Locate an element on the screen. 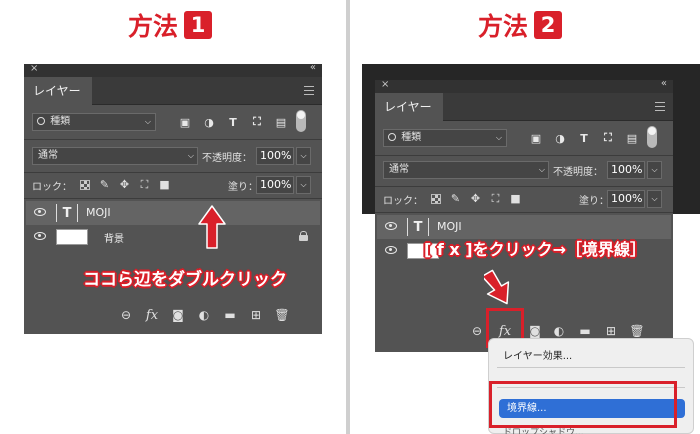 This screenshot has height=434, width=700. fill-label: 塗り： is located at coordinates (243, 187).